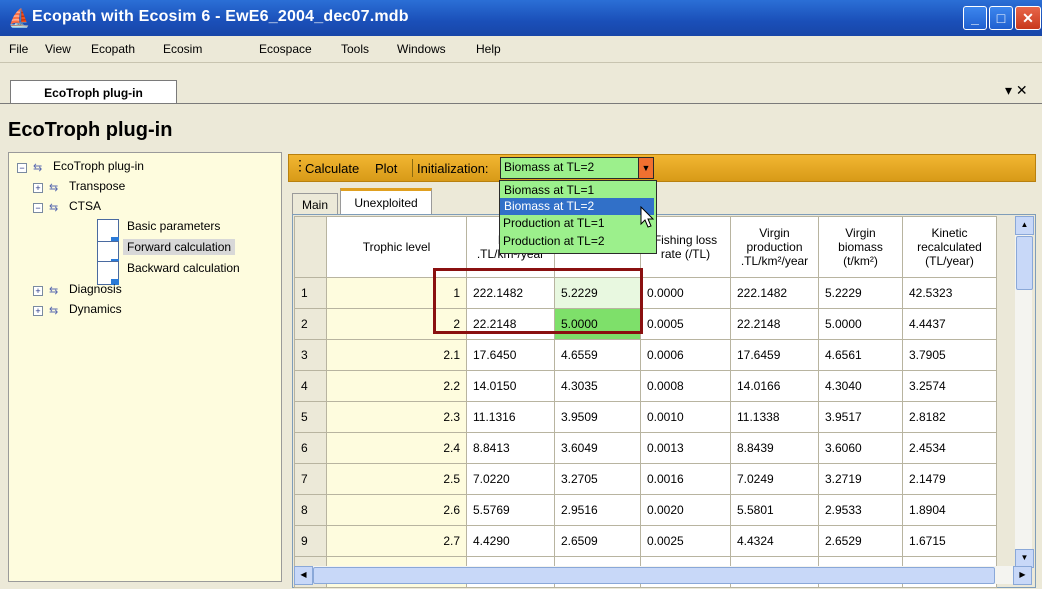 This screenshot has width=1042, height=589. I want to click on column-header: Virgin biomass (t/km²), so click(860, 247).